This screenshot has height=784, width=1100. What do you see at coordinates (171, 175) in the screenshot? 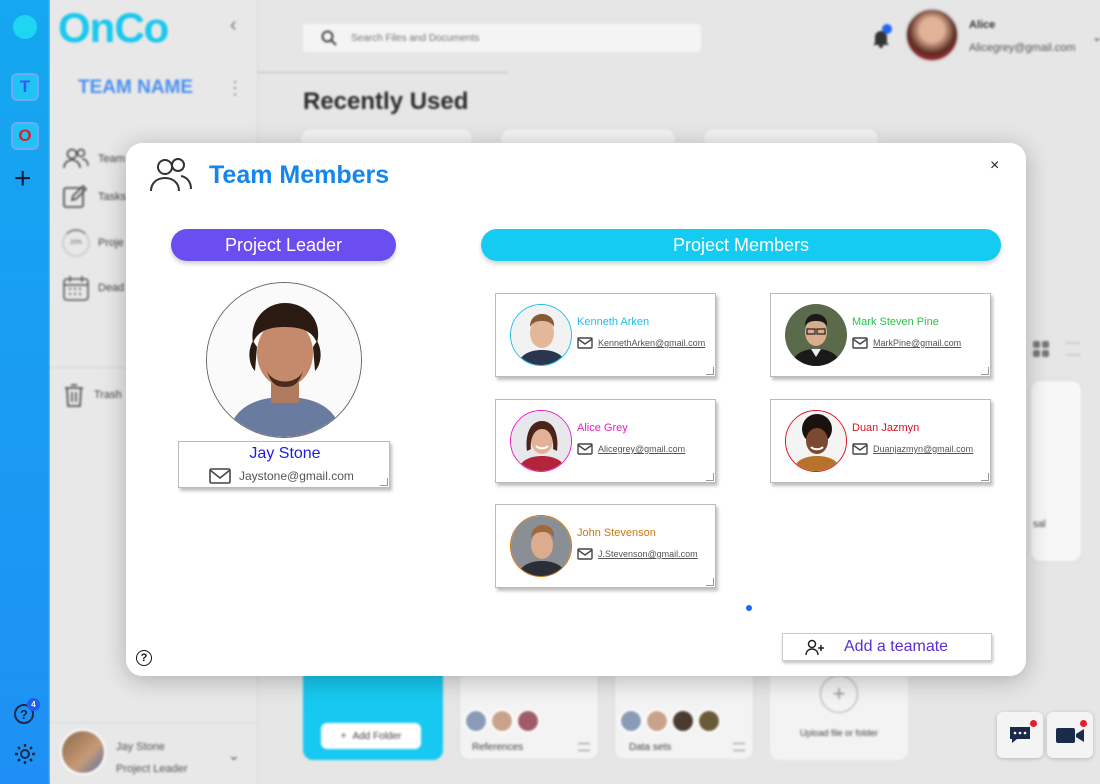
I see `team-members-icon` at bounding box center [171, 175].